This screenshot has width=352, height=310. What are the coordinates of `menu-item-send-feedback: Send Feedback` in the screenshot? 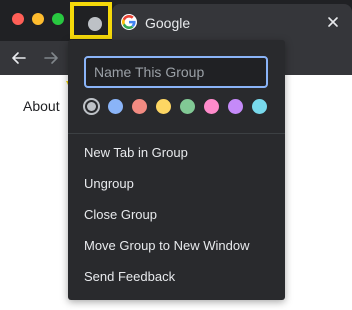 It's located at (176, 276).